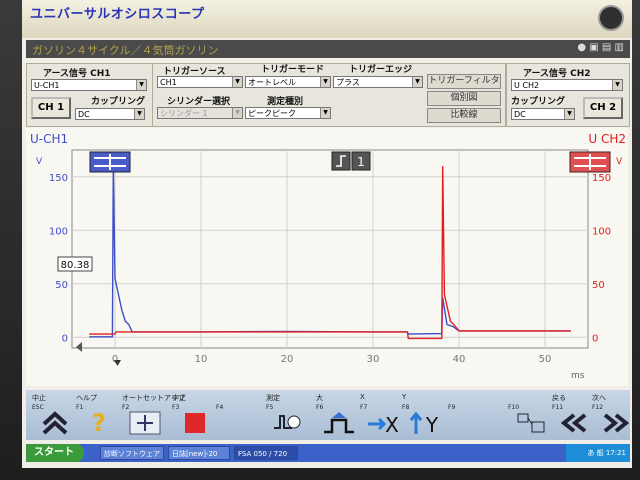 The width and height of the screenshot is (640, 480). Describe the element at coordinates (404, 397) in the screenshot. I see `fkey-label: Y` at that location.